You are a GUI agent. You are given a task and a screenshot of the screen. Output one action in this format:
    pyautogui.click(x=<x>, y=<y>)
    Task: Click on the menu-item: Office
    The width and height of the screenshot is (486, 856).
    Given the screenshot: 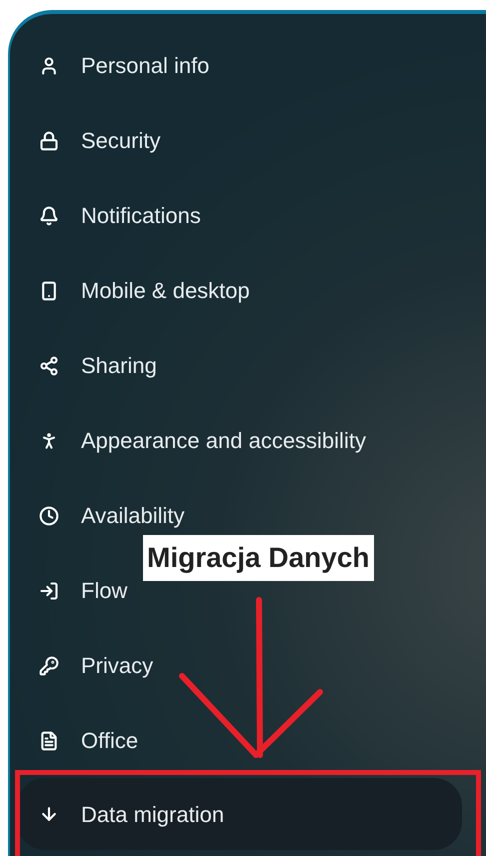 What is the action you would take?
    pyautogui.click(x=79, y=740)
    